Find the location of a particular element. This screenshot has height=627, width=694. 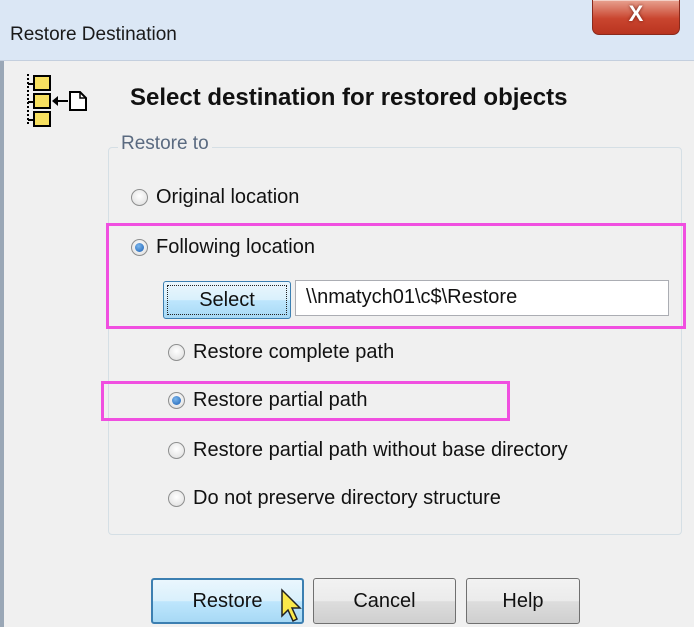

tree-restore-icon is located at coordinates (57, 100).